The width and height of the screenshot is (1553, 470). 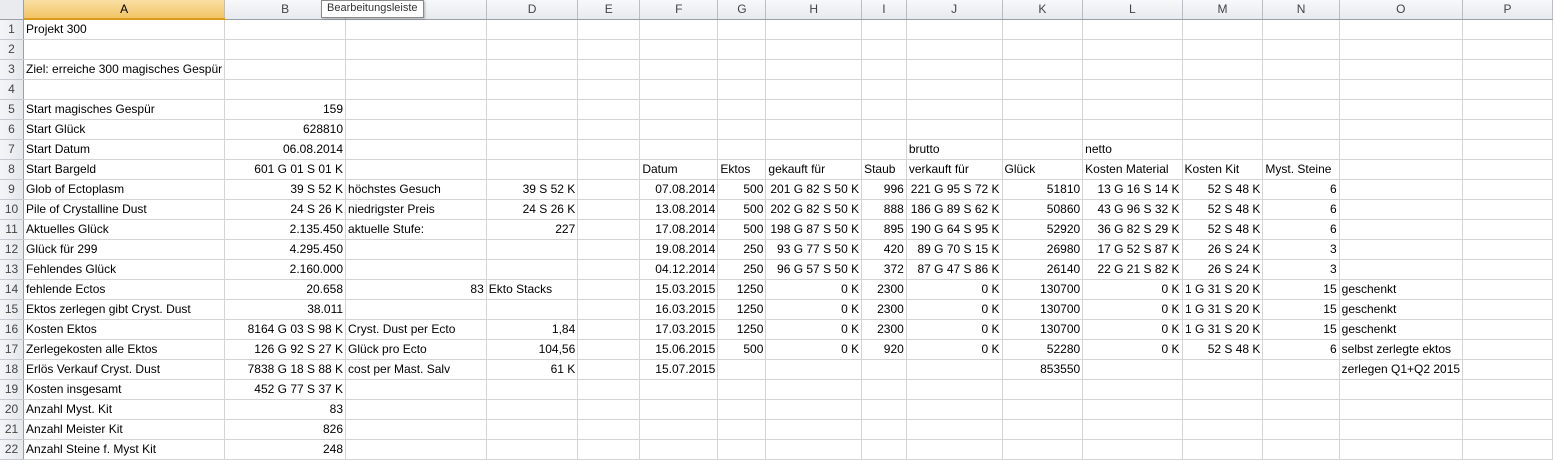 What do you see at coordinates (1301, 329) in the screenshot?
I see `cell-n: 15` at bounding box center [1301, 329].